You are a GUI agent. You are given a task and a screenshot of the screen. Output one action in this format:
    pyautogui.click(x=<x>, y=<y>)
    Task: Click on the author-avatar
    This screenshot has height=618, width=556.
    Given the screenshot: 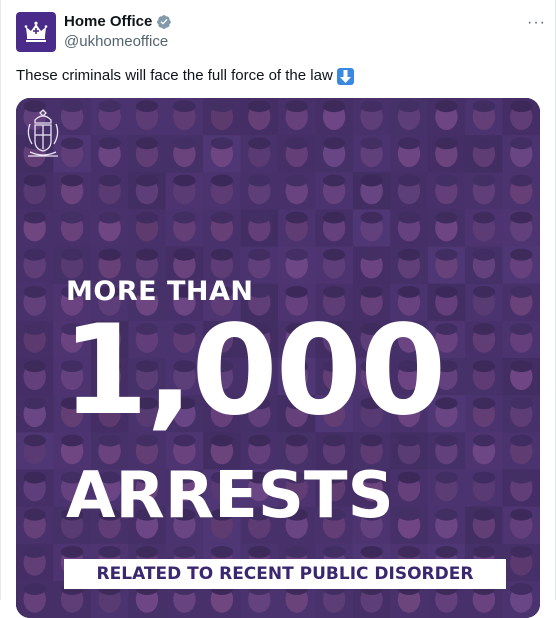 What is the action you would take?
    pyautogui.click(x=36, y=32)
    